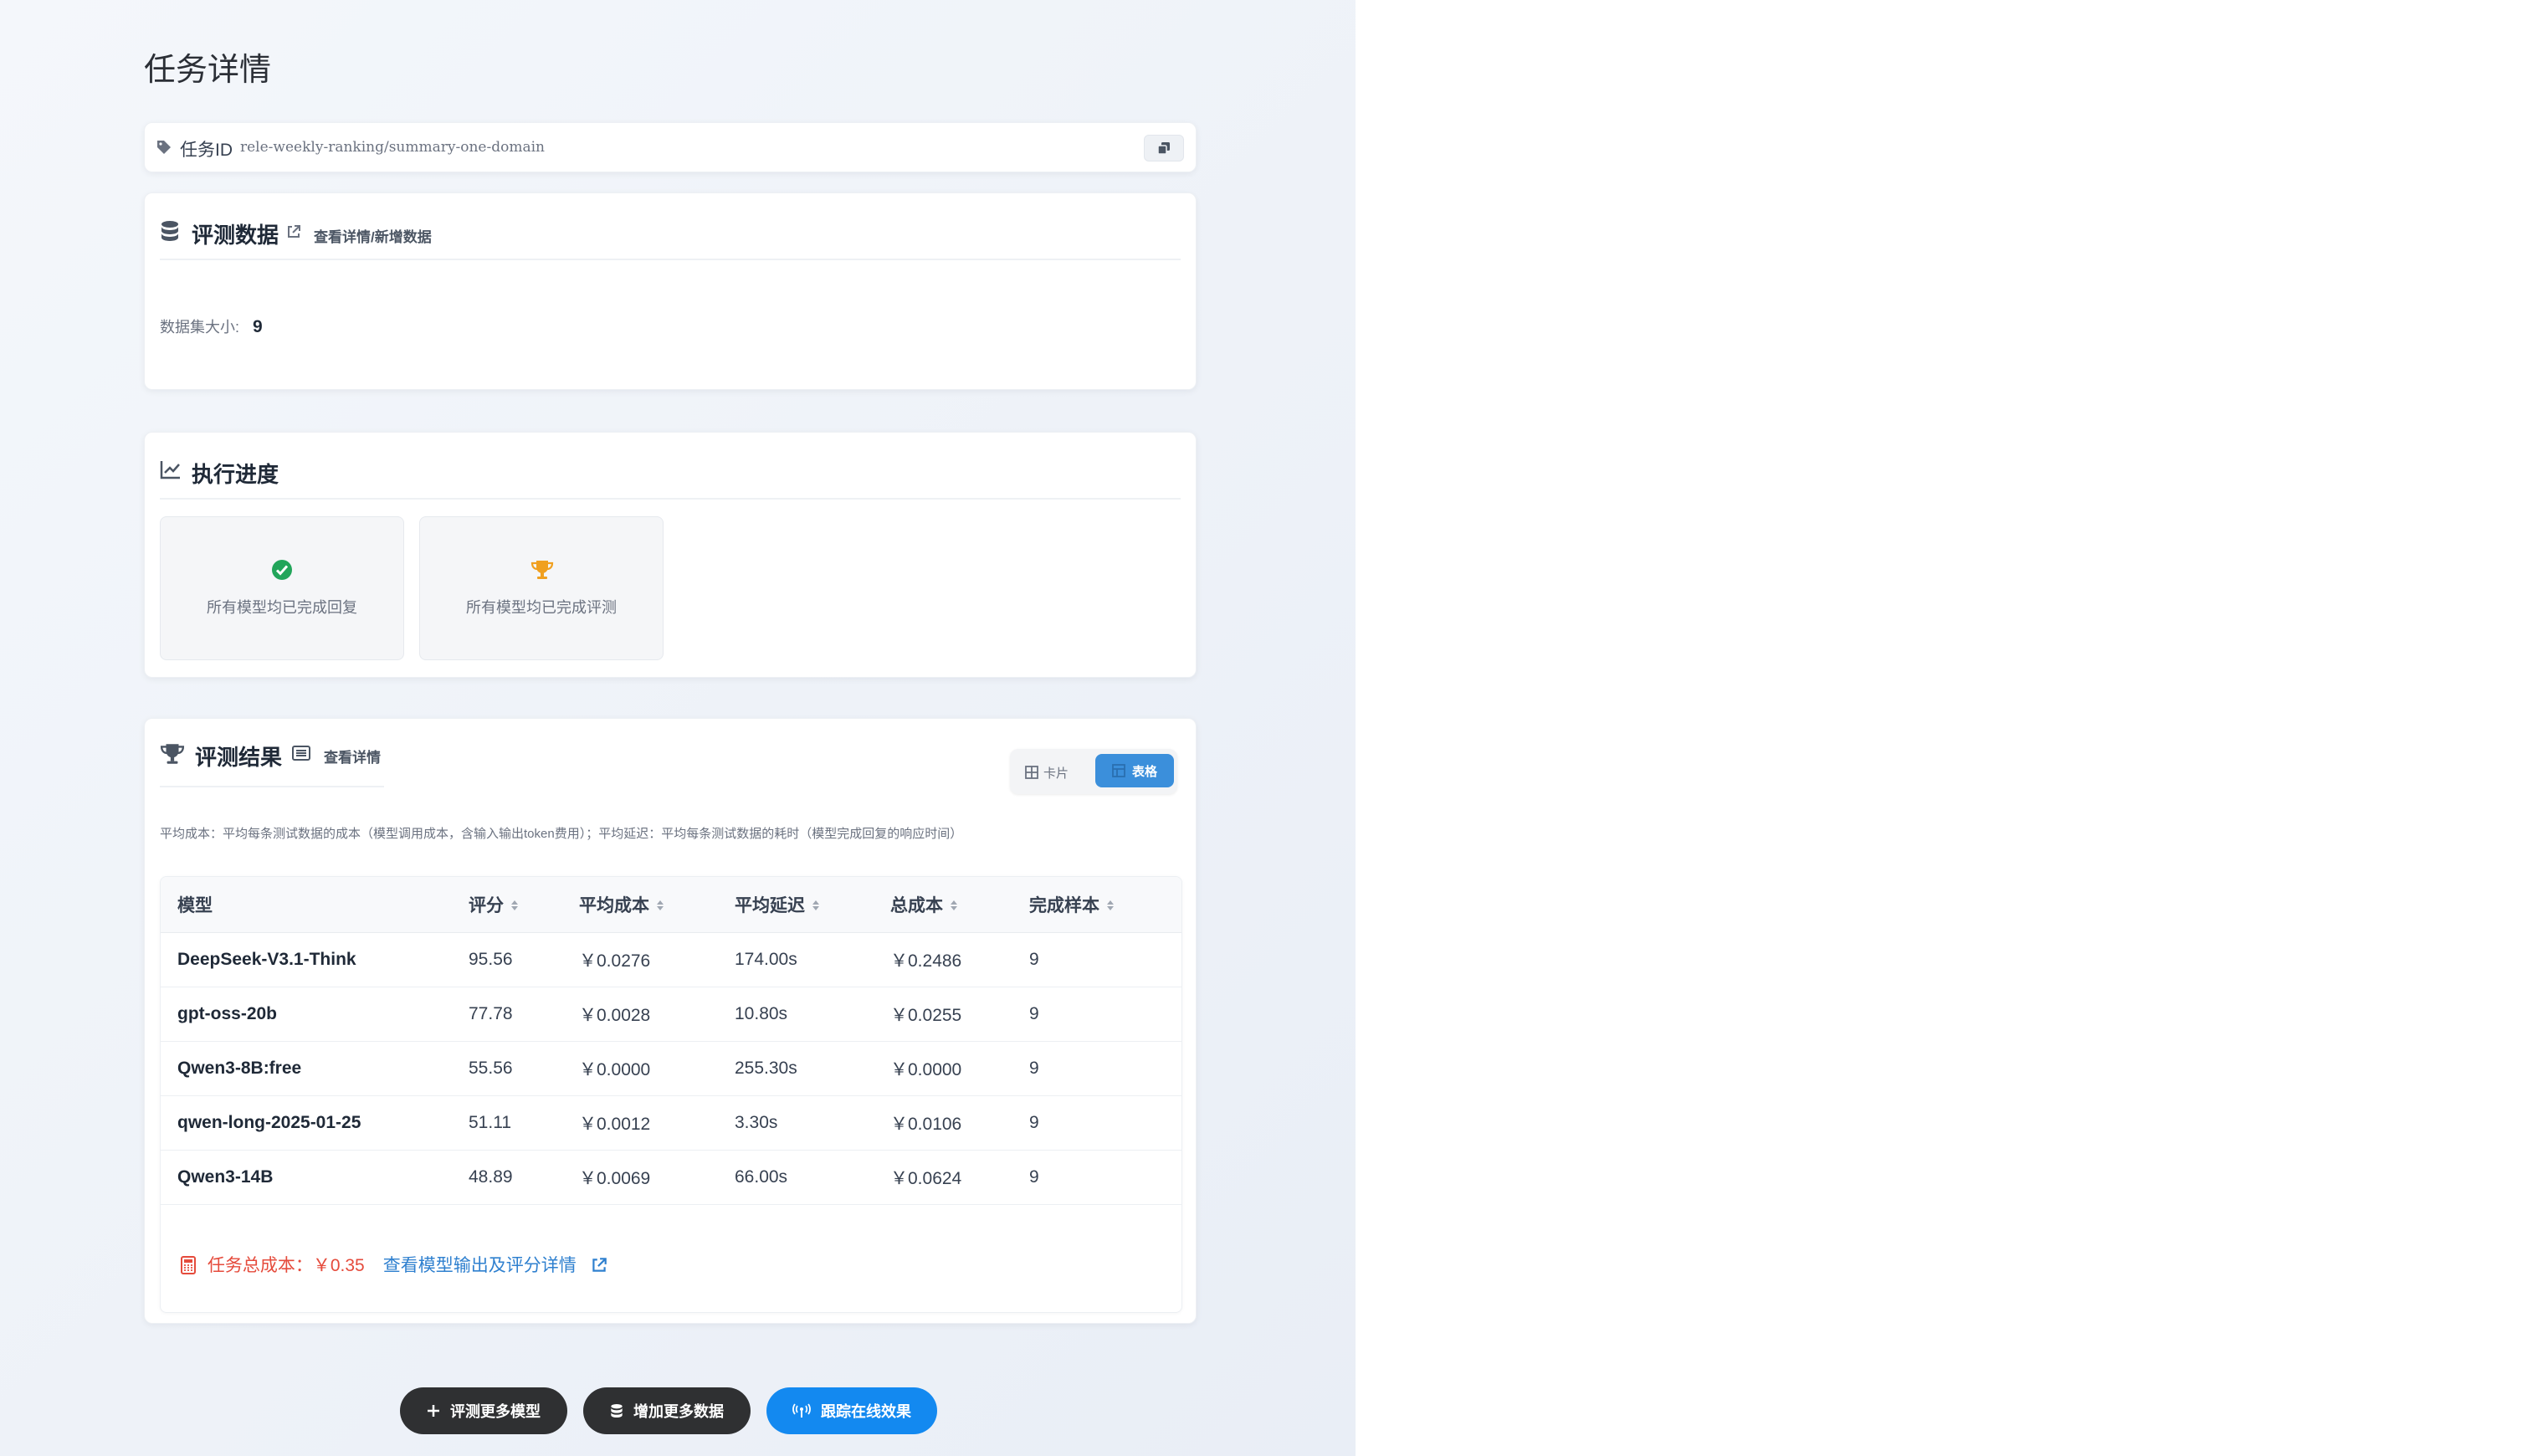 The height and width of the screenshot is (1456, 2537). Describe the element at coordinates (524, 960) in the screenshot. I see `cell-score: 95.56` at that location.